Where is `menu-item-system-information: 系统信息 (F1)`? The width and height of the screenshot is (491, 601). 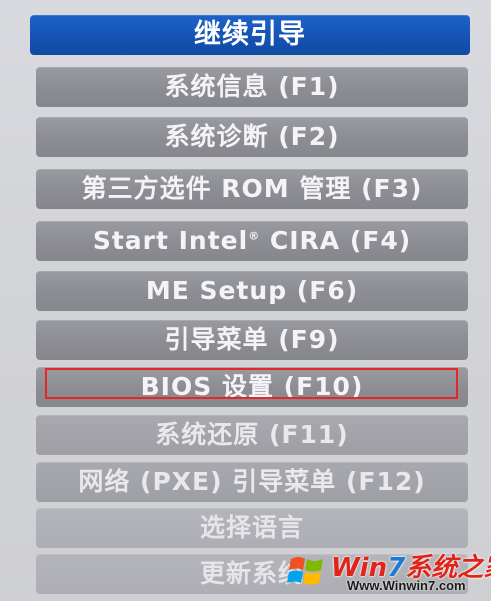
menu-item-system-information: 系统信息 (F1) is located at coordinates (252, 87).